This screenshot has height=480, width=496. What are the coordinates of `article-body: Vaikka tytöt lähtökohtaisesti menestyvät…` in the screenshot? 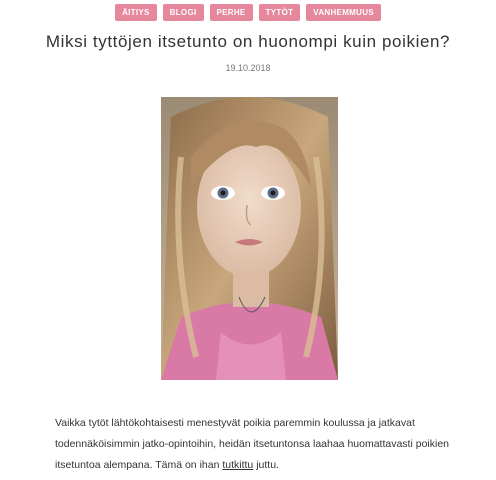 It's located at (255, 444).